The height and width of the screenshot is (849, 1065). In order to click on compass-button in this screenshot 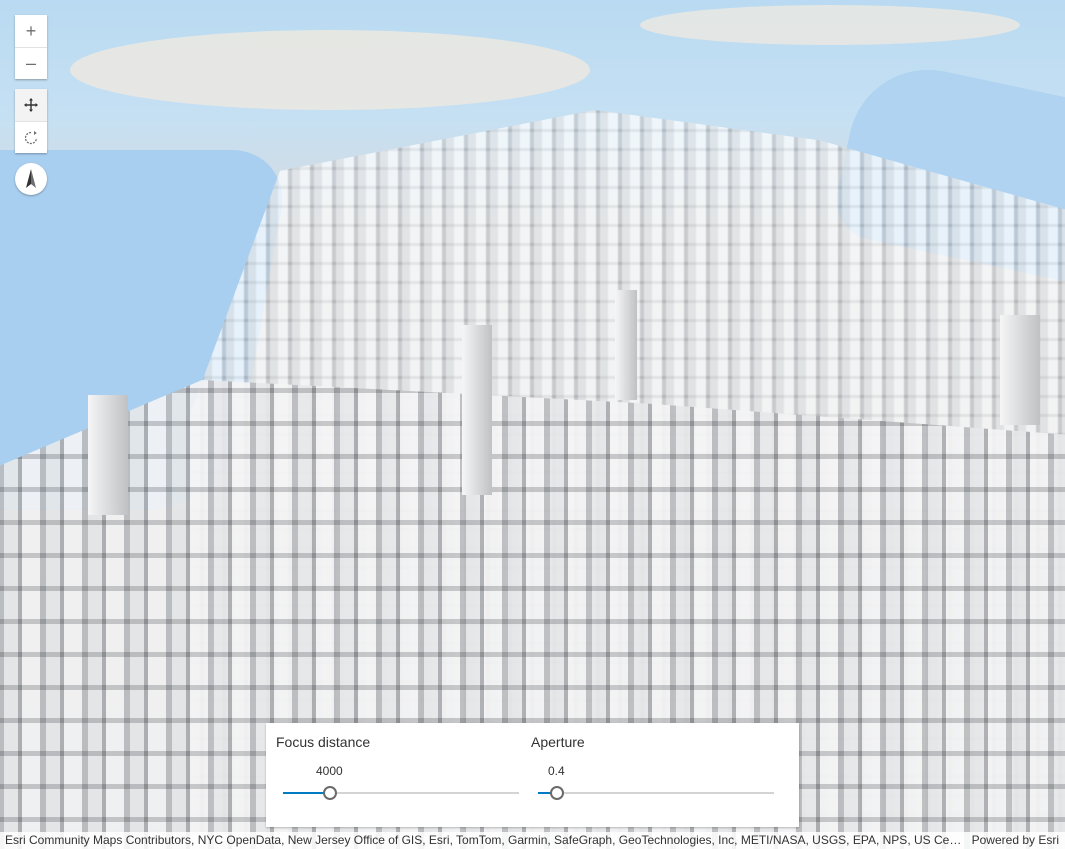, I will do `click(31, 179)`.